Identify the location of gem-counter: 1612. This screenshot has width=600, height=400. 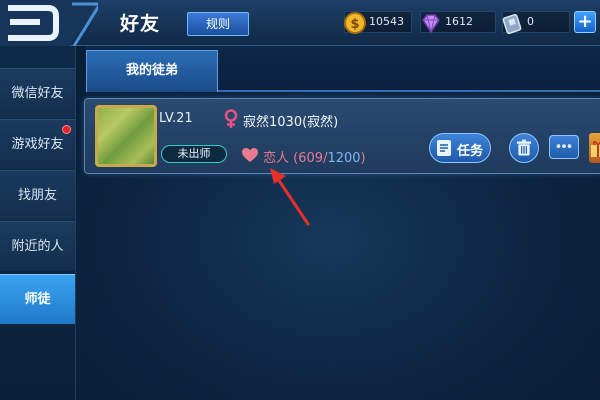
(458, 22).